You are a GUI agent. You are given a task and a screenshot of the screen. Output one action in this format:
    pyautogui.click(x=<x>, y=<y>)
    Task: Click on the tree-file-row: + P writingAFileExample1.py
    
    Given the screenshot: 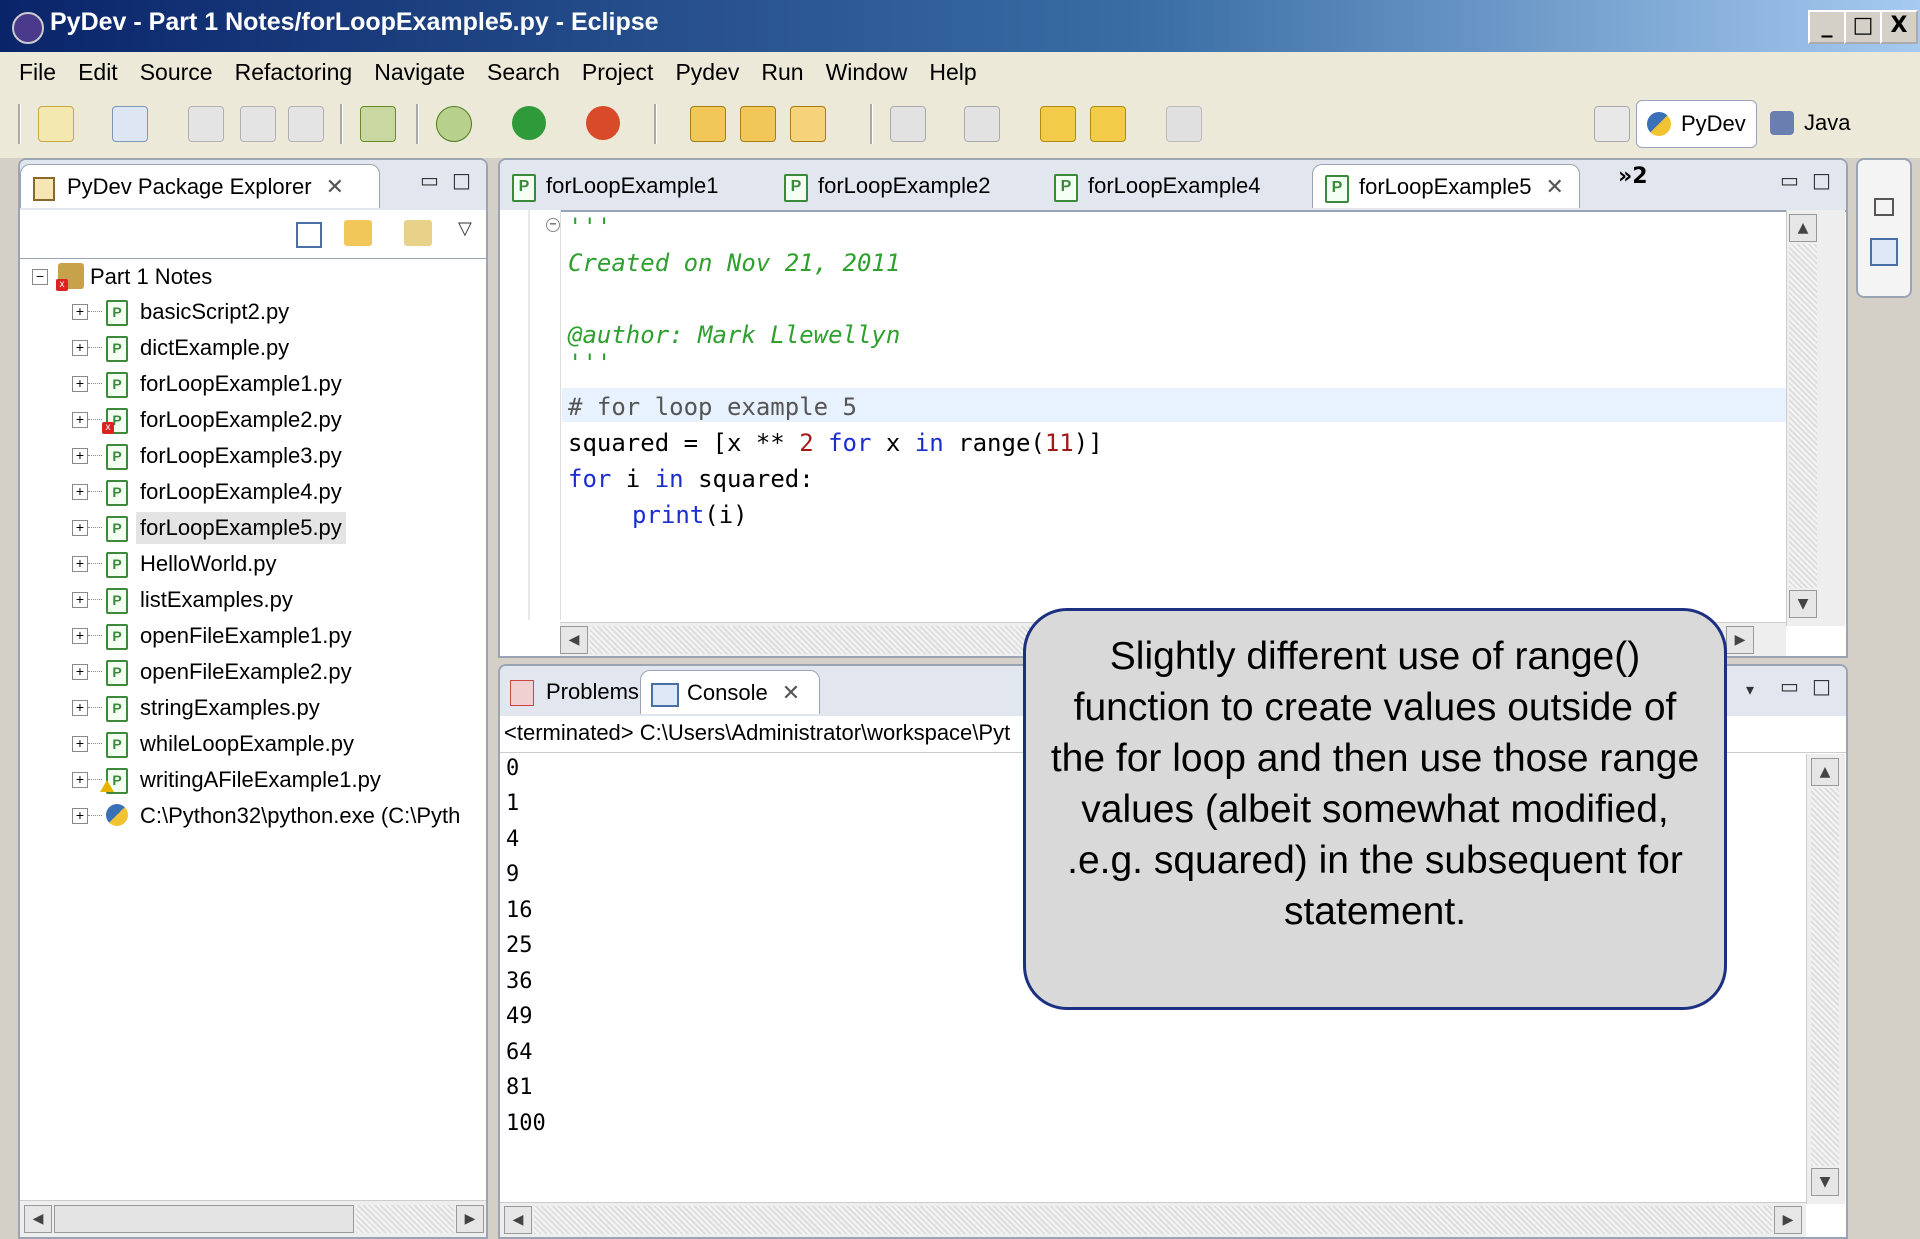 What is the action you would take?
    pyautogui.click(x=272, y=780)
    